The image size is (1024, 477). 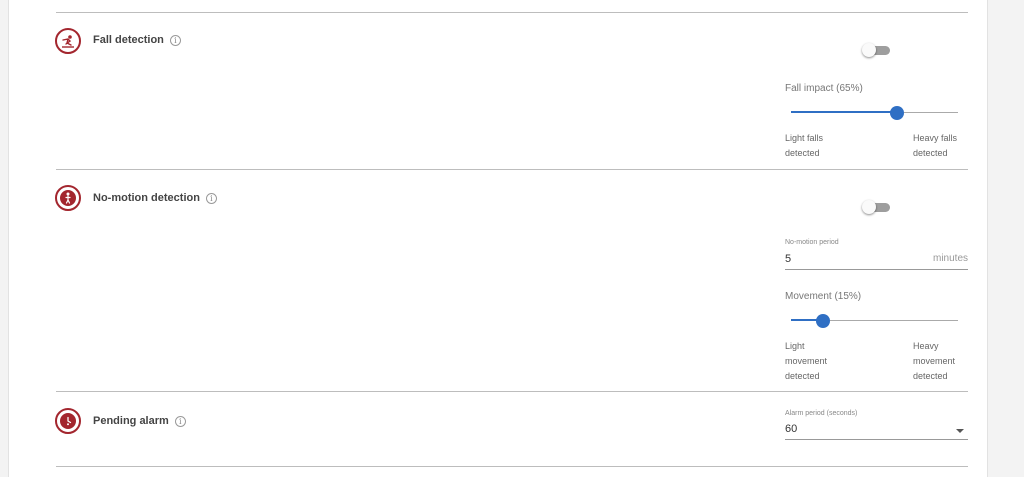 I want to click on movement-slider, so click(x=874, y=321).